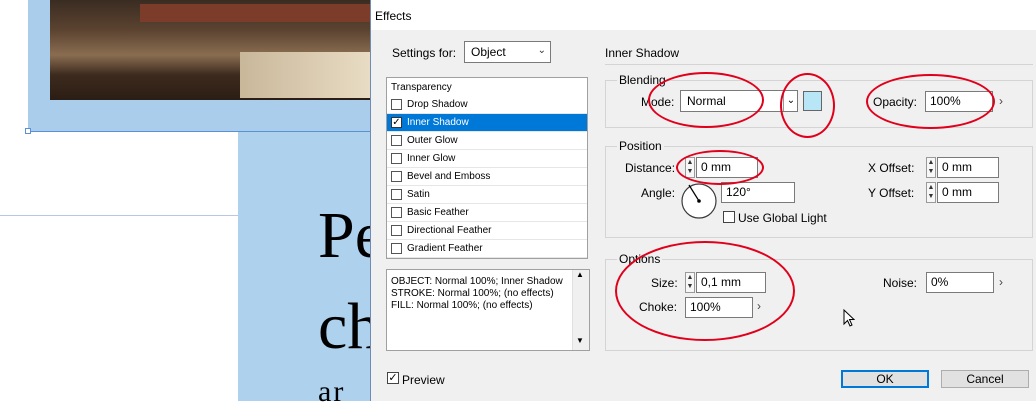 This screenshot has height=408, width=1036. Describe the element at coordinates (819, 64) in the screenshot. I see `panel-divider` at that location.